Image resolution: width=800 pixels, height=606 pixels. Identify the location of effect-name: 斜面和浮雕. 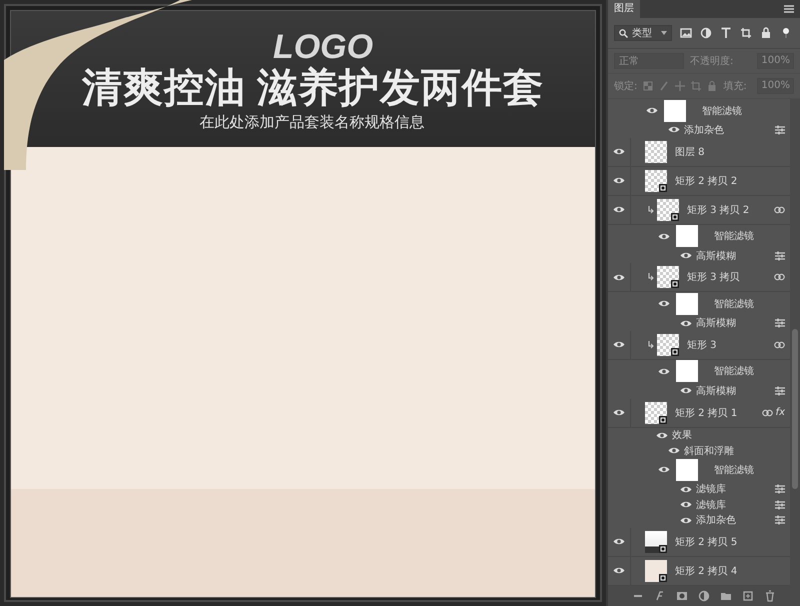
(709, 451).